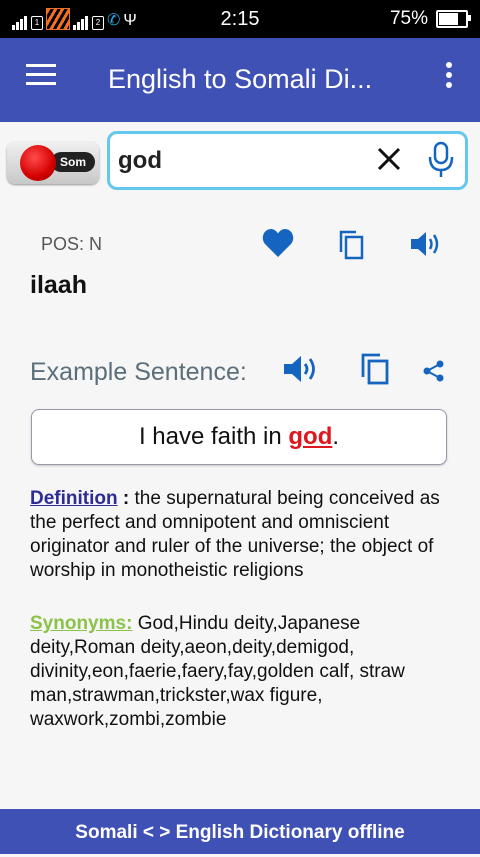 This screenshot has height=857, width=480. I want to click on search-box, so click(287, 160).